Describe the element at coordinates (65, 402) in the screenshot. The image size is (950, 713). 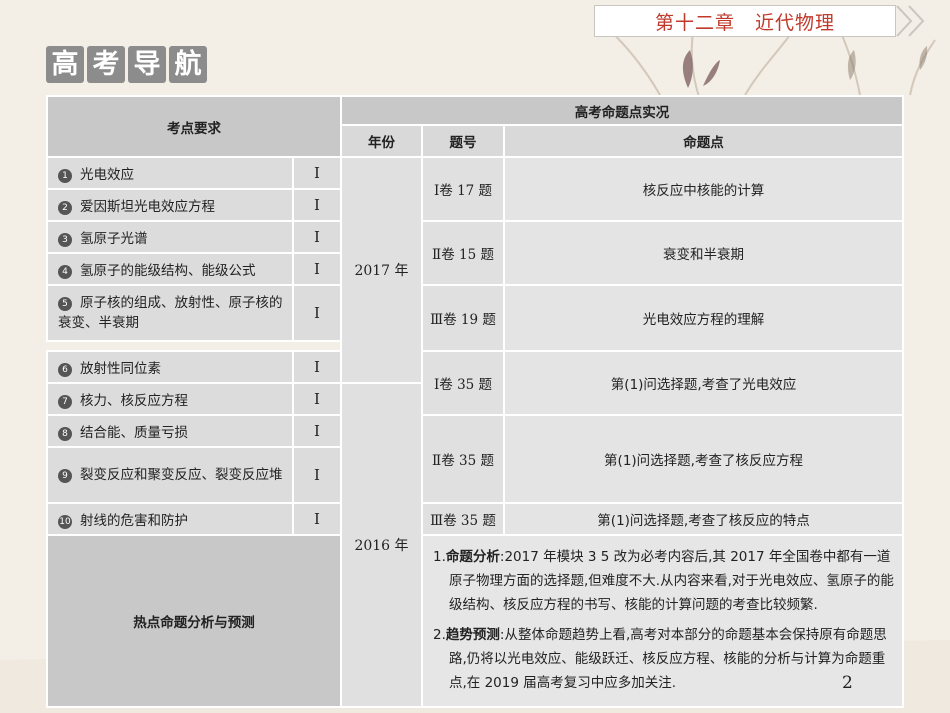
I see `number-badge: 7` at that location.